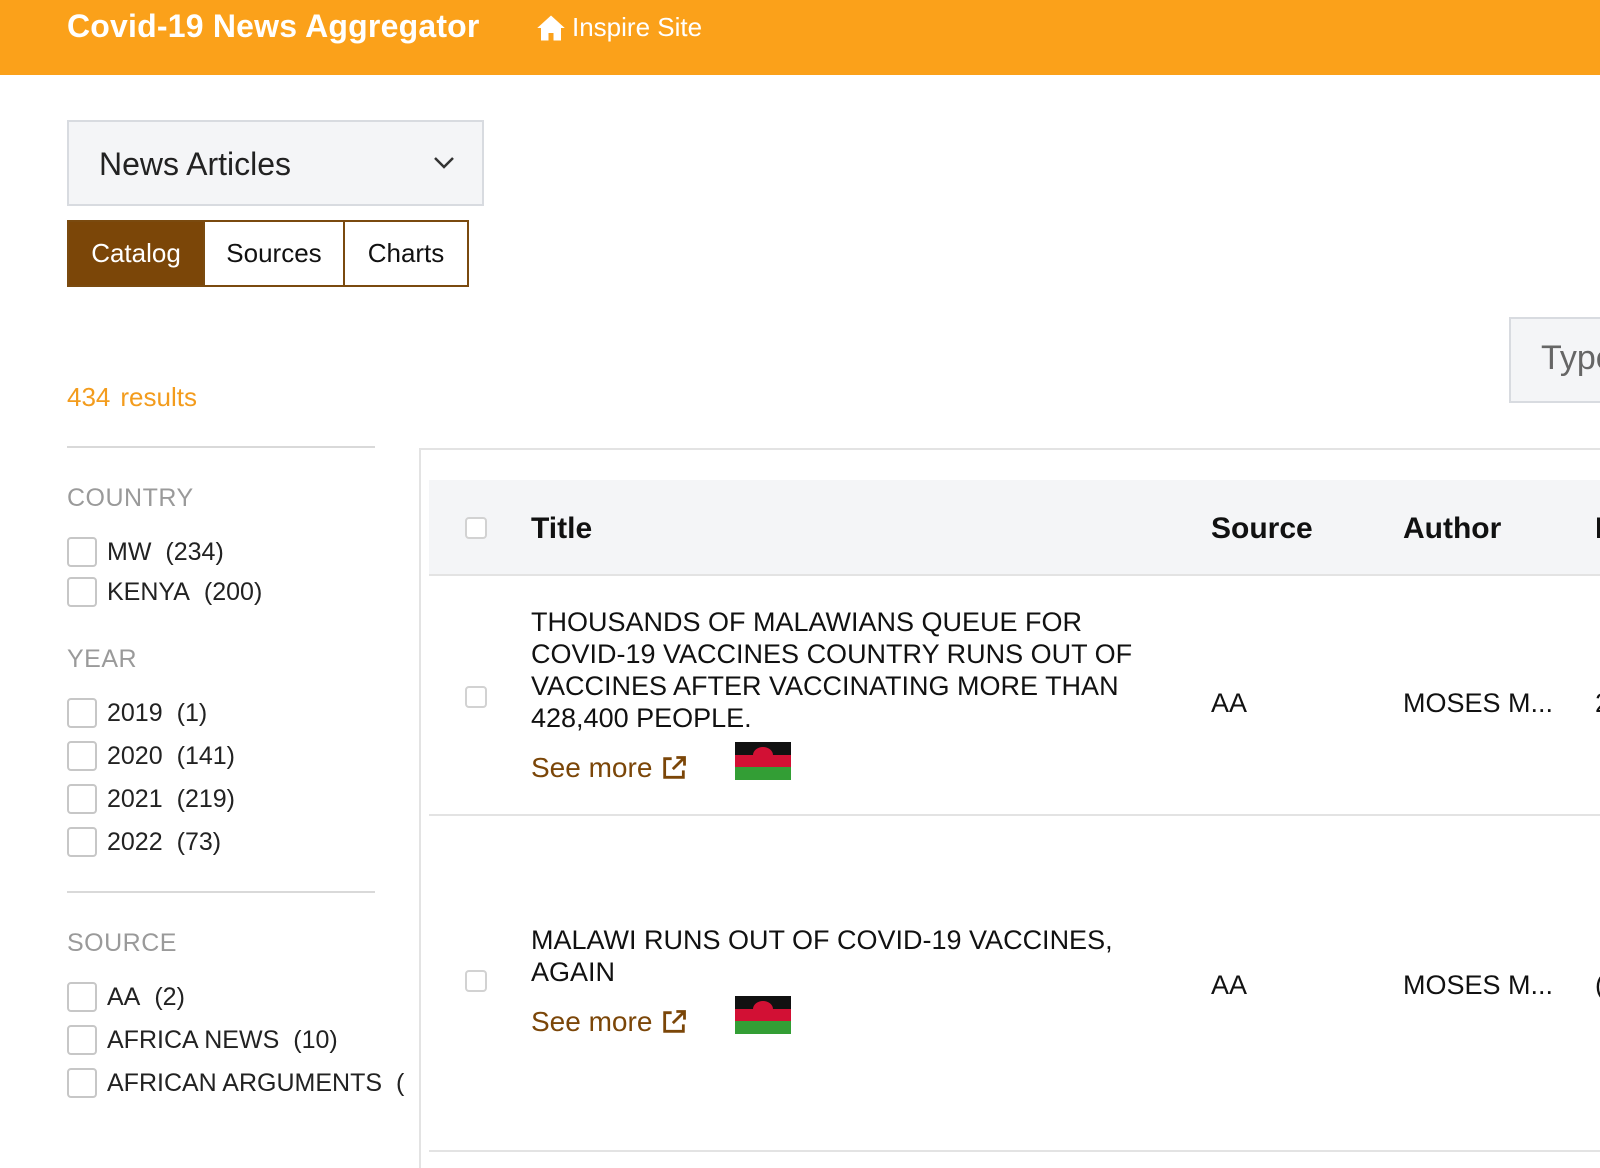 This screenshot has height=1168, width=1600. What do you see at coordinates (444, 163) in the screenshot?
I see `chevron-down-icon` at bounding box center [444, 163].